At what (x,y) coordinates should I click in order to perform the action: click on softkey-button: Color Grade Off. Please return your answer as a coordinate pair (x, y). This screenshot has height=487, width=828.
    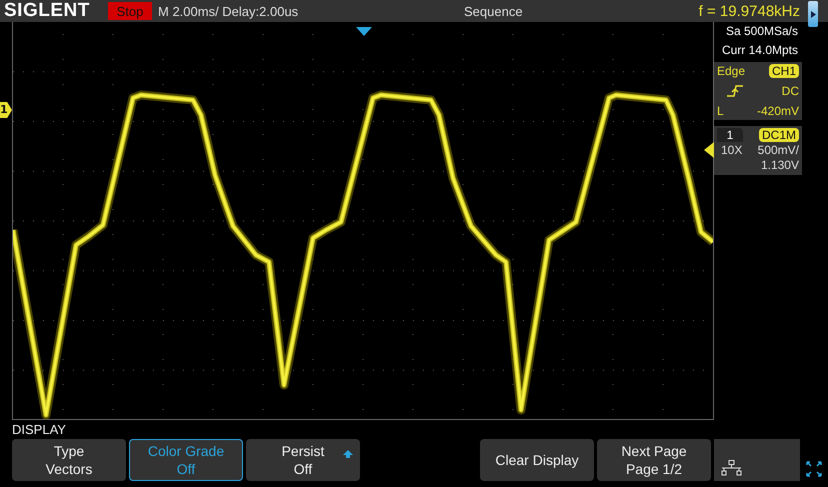
    Looking at the image, I should click on (186, 460).